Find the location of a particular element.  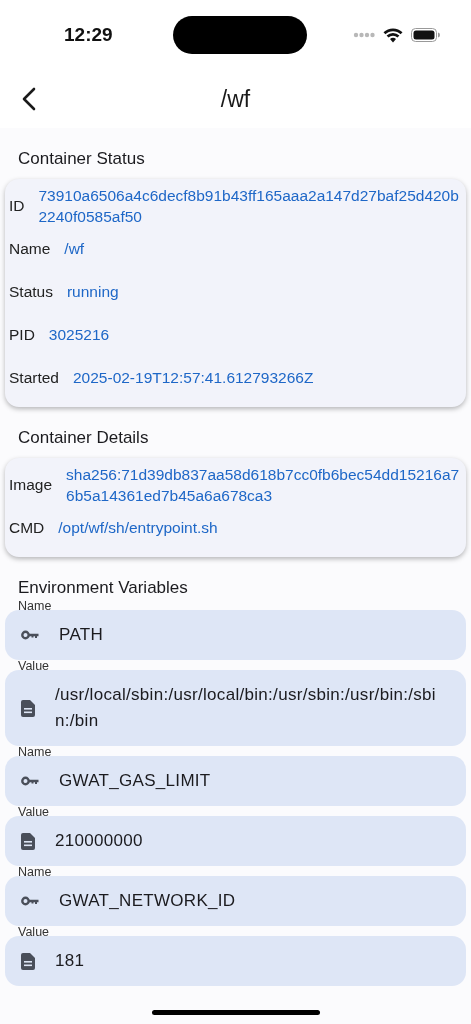

status-time: 12:29 is located at coordinates (88, 35).